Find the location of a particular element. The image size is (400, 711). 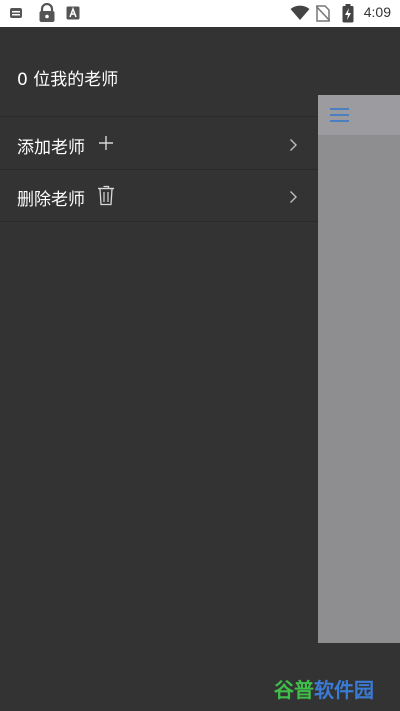

delete-teacher-label: 删除老师 is located at coordinates (51, 200).